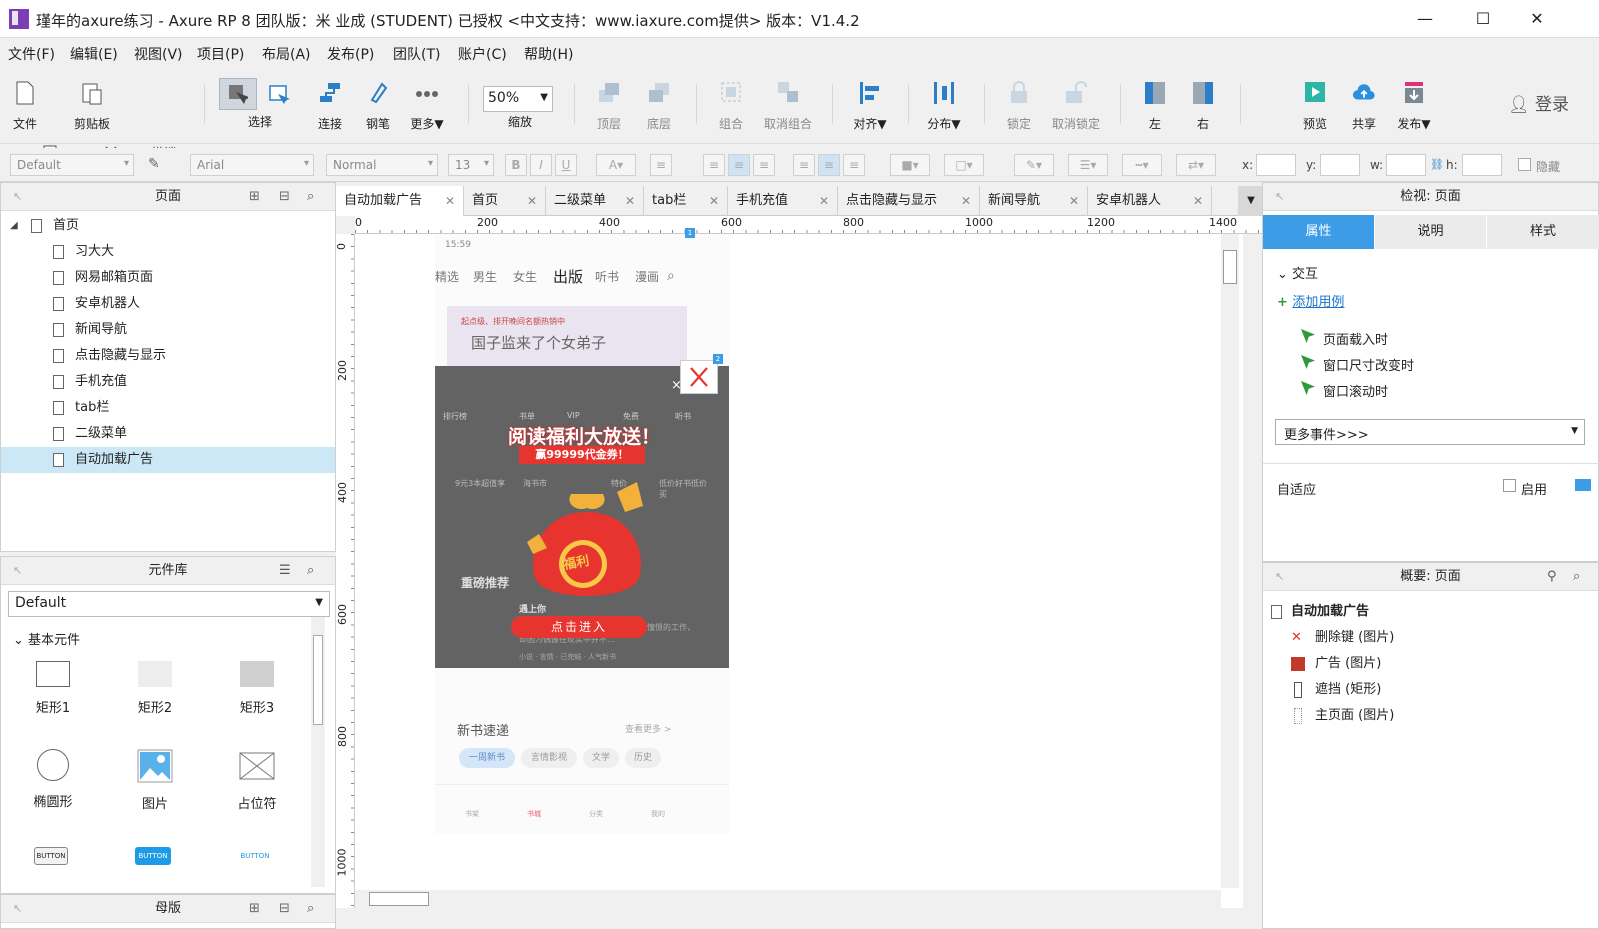 The height and width of the screenshot is (929, 1599). Describe the element at coordinates (53, 688) in the screenshot. I see `widget-rect1: 矩形1` at that location.